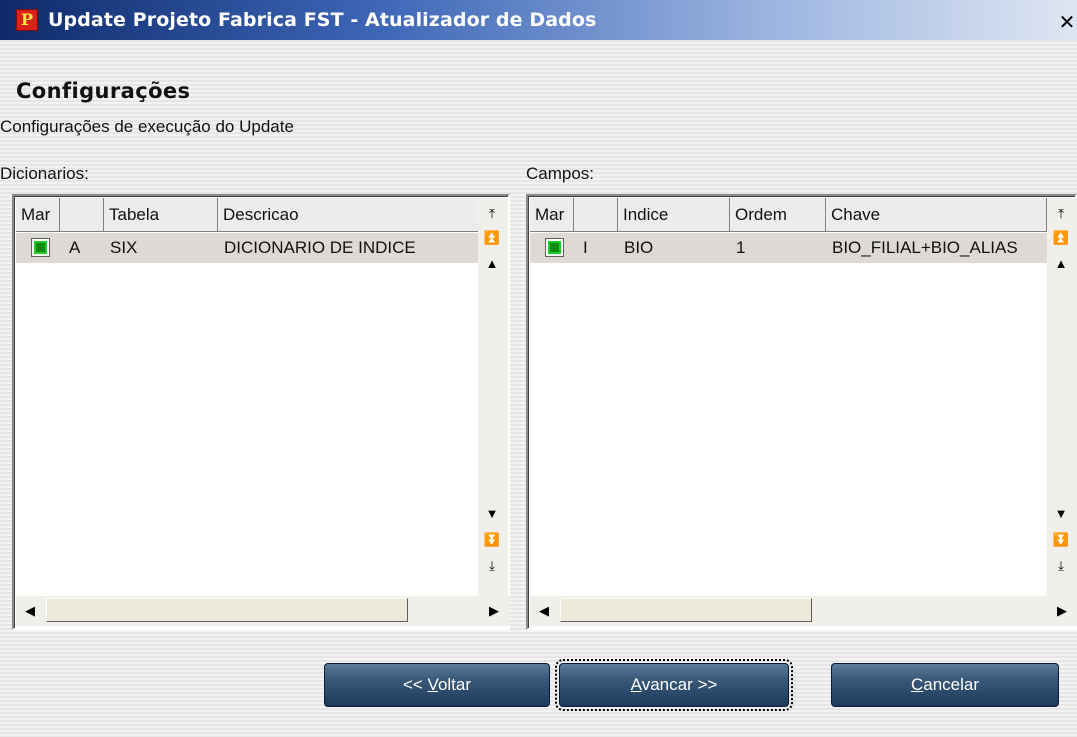  Describe the element at coordinates (741, 247) in the screenshot. I see `row-ordem: 1` at that location.